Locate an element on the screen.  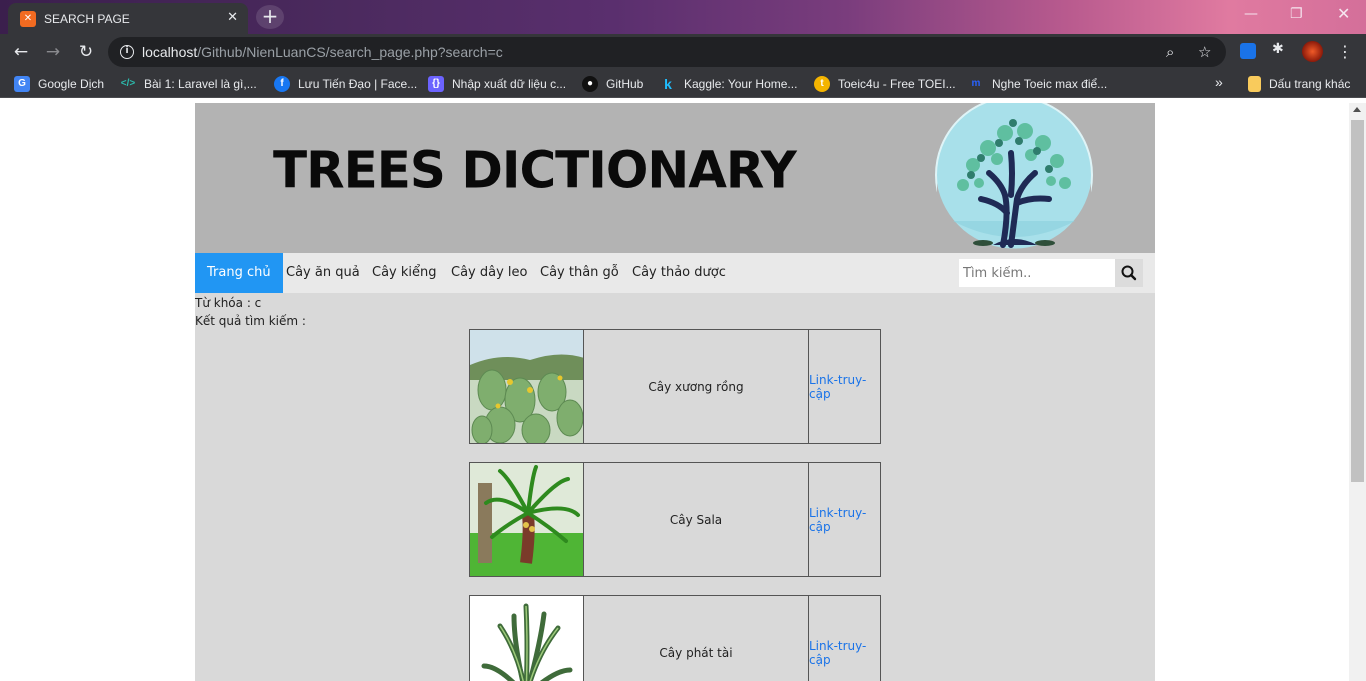
browser-titlebar: ✕ SEARCH PAGE ✕ + — ❐ ✕ is located at coordinates (683, 17).